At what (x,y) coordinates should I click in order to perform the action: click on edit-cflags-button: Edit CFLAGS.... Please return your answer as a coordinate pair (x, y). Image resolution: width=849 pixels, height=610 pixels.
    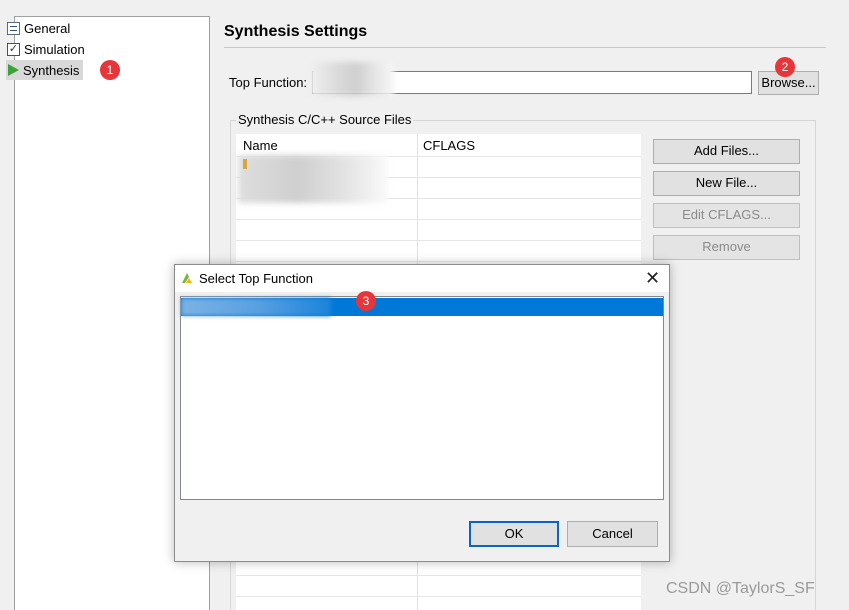
    Looking at the image, I should click on (726, 215).